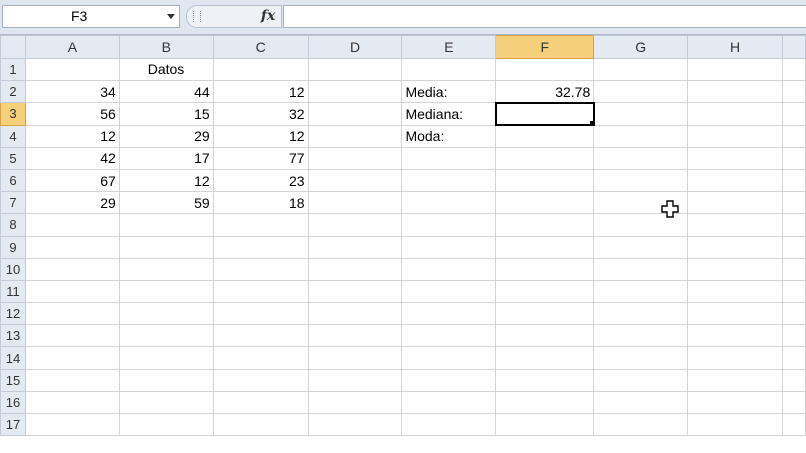  Describe the element at coordinates (793, 69) in the screenshot. I see `cell-i1` at that location.